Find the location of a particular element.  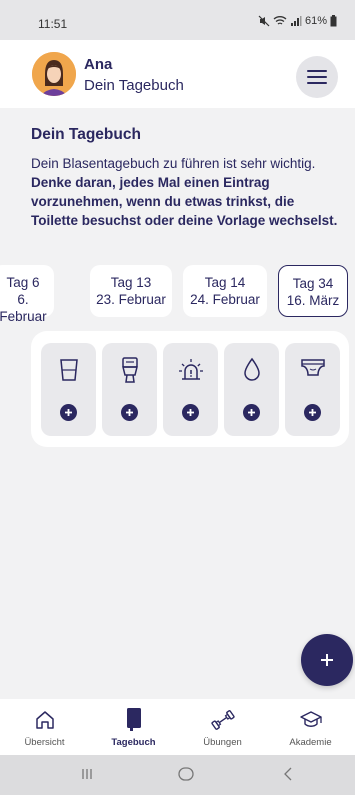

dumbbell-icon is located at coordinates (222, 720).